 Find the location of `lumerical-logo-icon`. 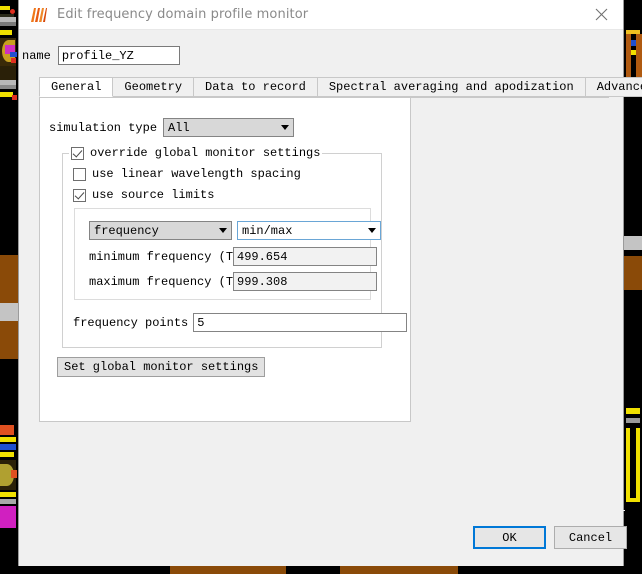

lumerical-logo-icon is located at coordinates (39, 14).